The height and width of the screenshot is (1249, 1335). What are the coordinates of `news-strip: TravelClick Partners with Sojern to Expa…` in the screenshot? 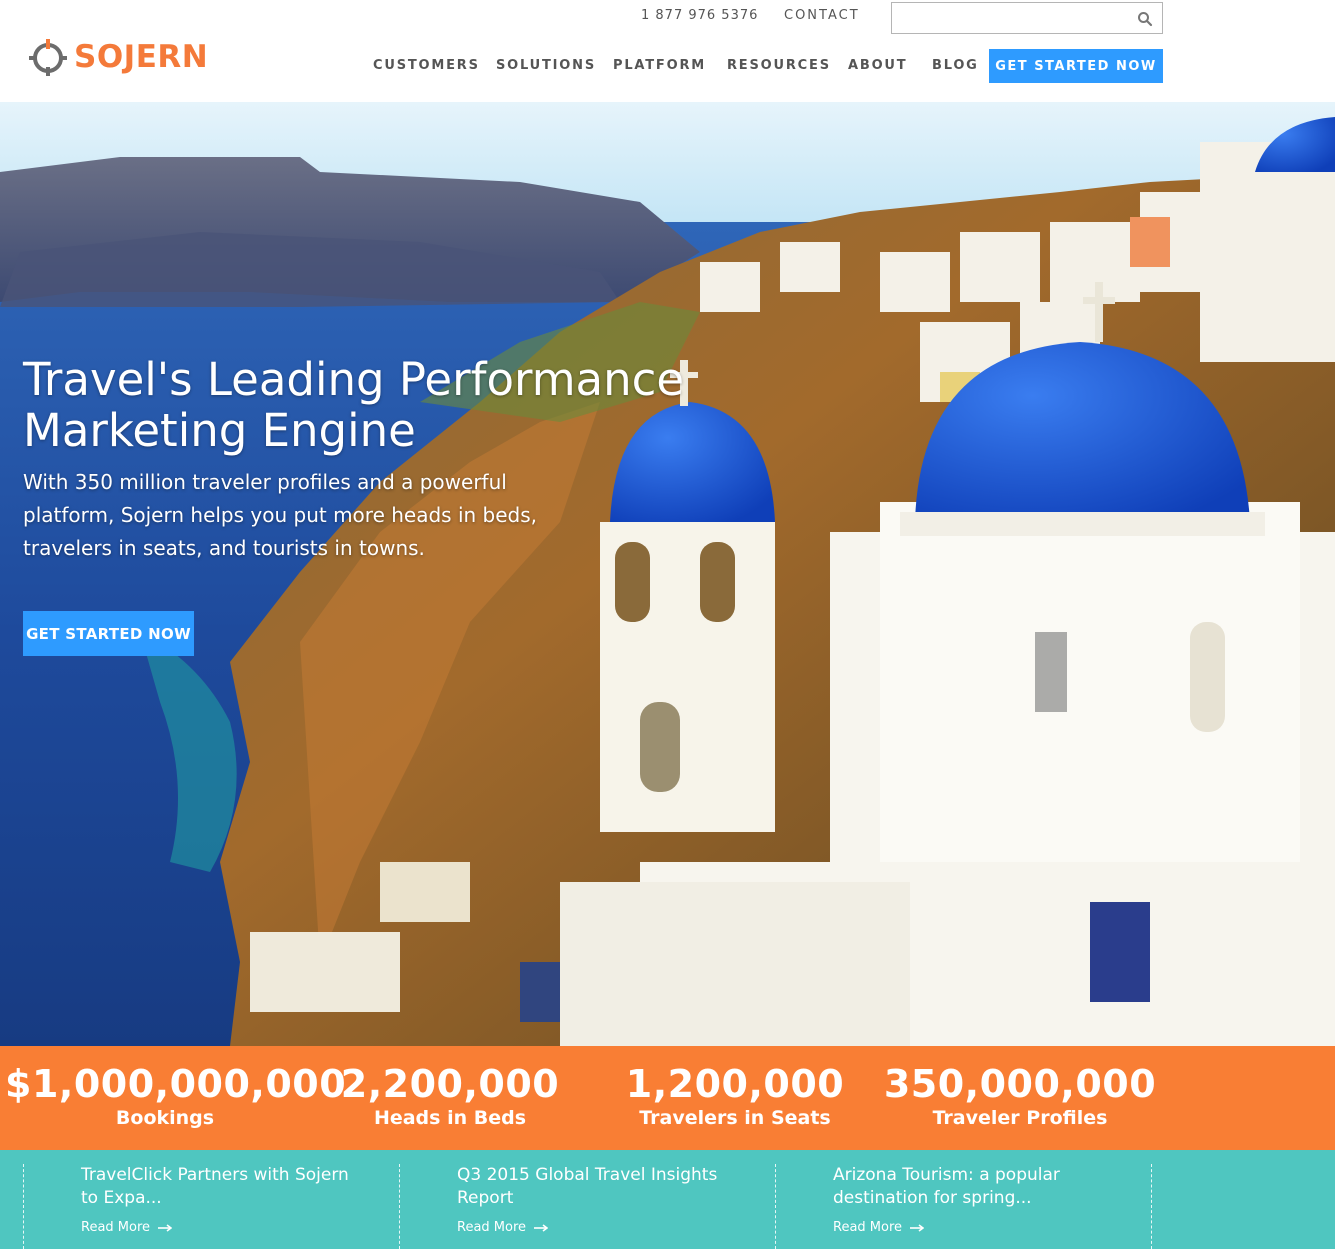 It's located at (667, 1199).